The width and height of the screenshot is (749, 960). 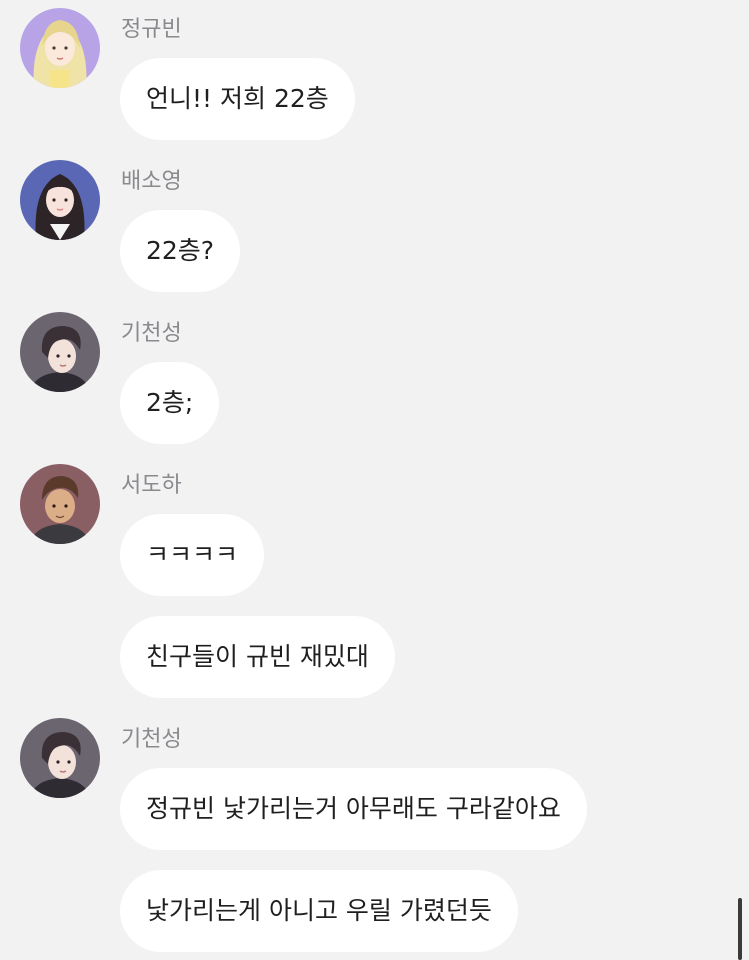 What do you see at coordinates (257, 657) in the screenshot?
I see `message-bubble: 친구들이 규빈 재밌대` at bounding box center [257, 657].